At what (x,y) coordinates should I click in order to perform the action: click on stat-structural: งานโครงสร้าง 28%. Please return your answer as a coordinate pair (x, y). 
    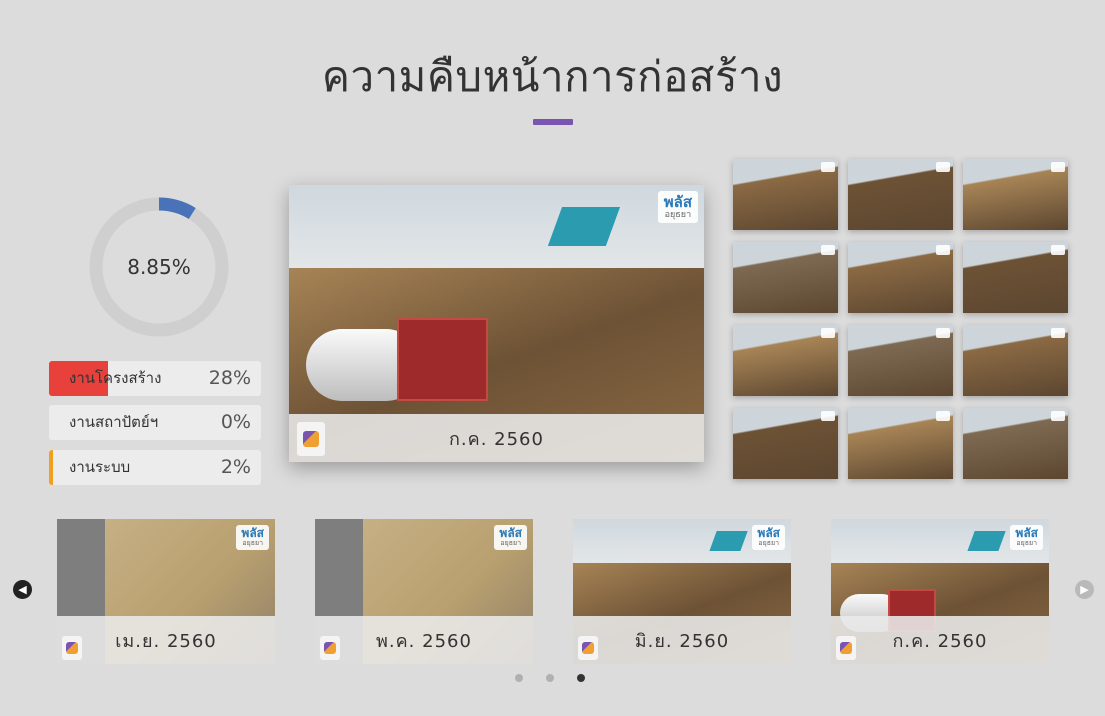
    Looking at the image, I should click on (155, 378).